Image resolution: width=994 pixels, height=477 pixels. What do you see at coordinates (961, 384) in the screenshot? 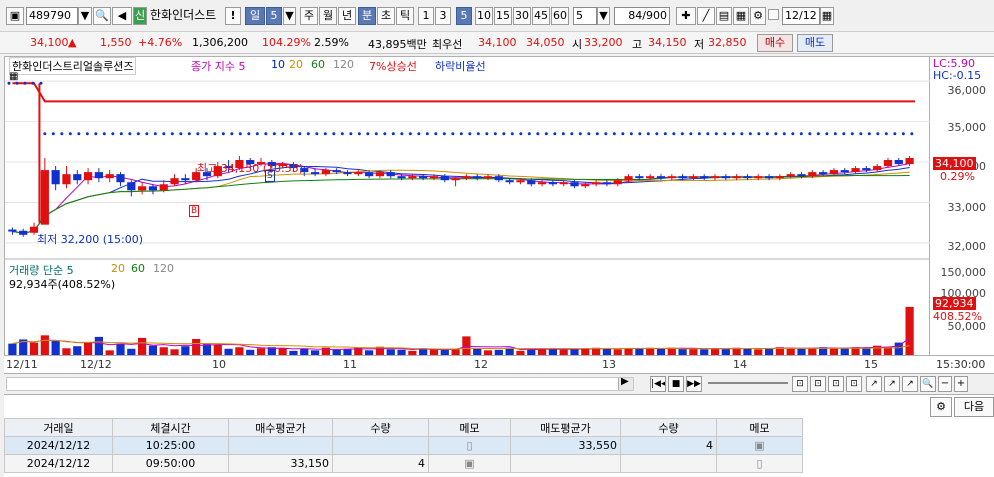
I see `plus-icon: +` at bounding box center [961, 384].